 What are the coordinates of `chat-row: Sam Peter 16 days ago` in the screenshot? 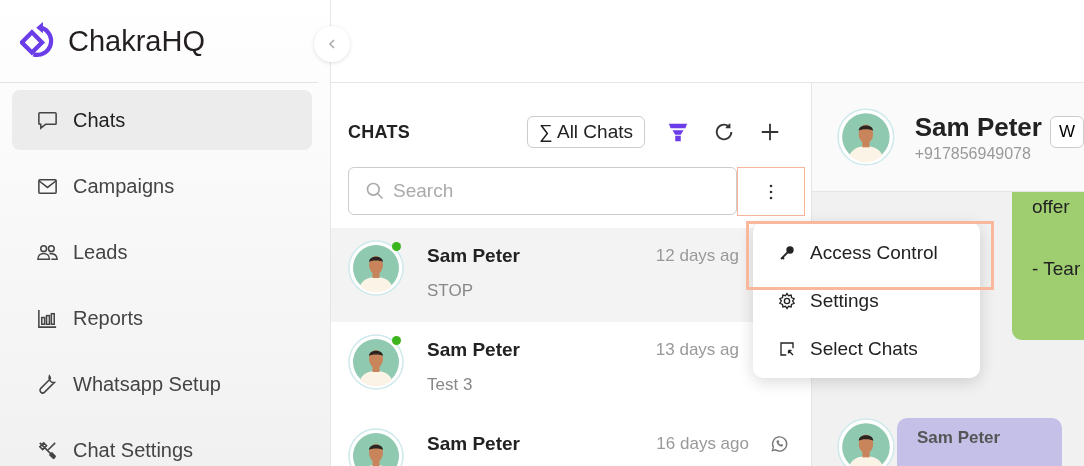 It's located at (571, 441).